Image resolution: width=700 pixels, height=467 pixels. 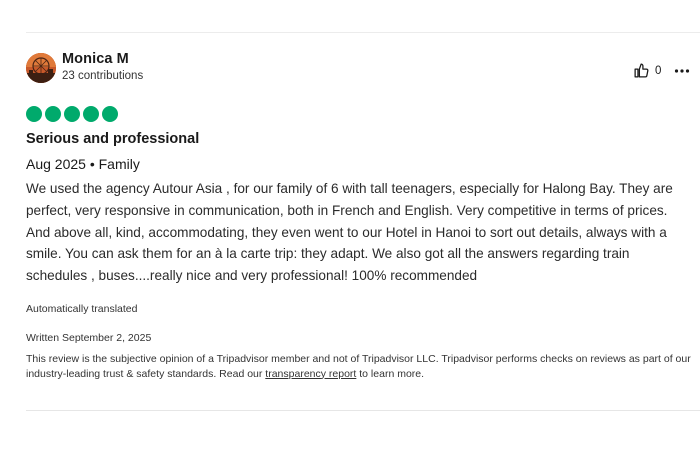 What do you see at coordinates (363, 32) in the screenshot?
I see `top-divider` at bounding box center [363, 32].